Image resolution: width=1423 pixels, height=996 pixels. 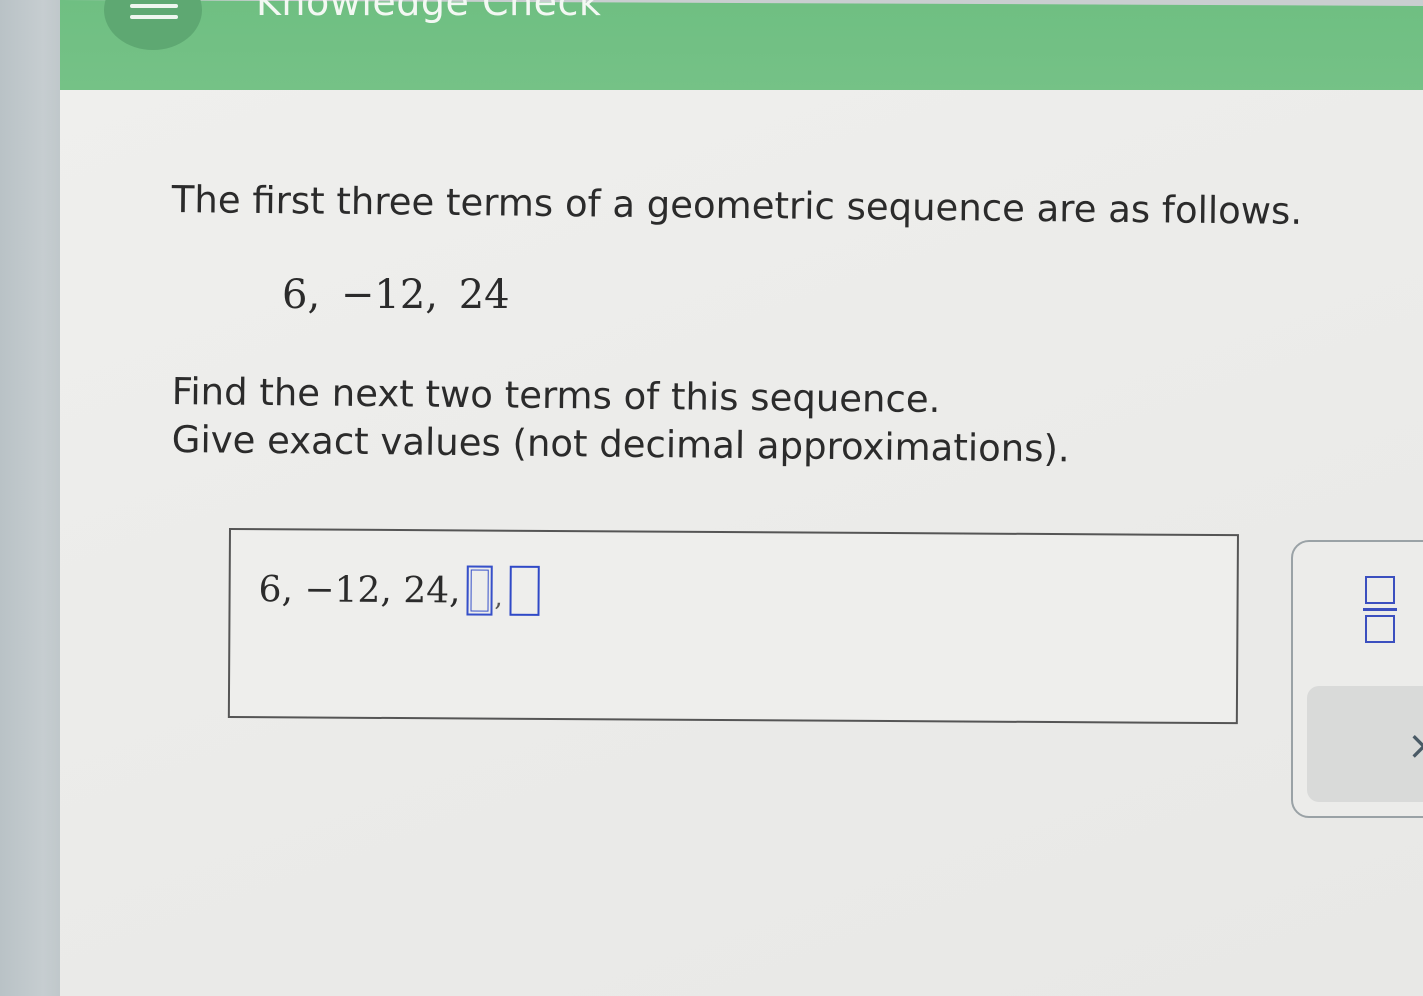 I want to click on answer-prefix: 6, −12, 24,, so click(x=359, y=589).